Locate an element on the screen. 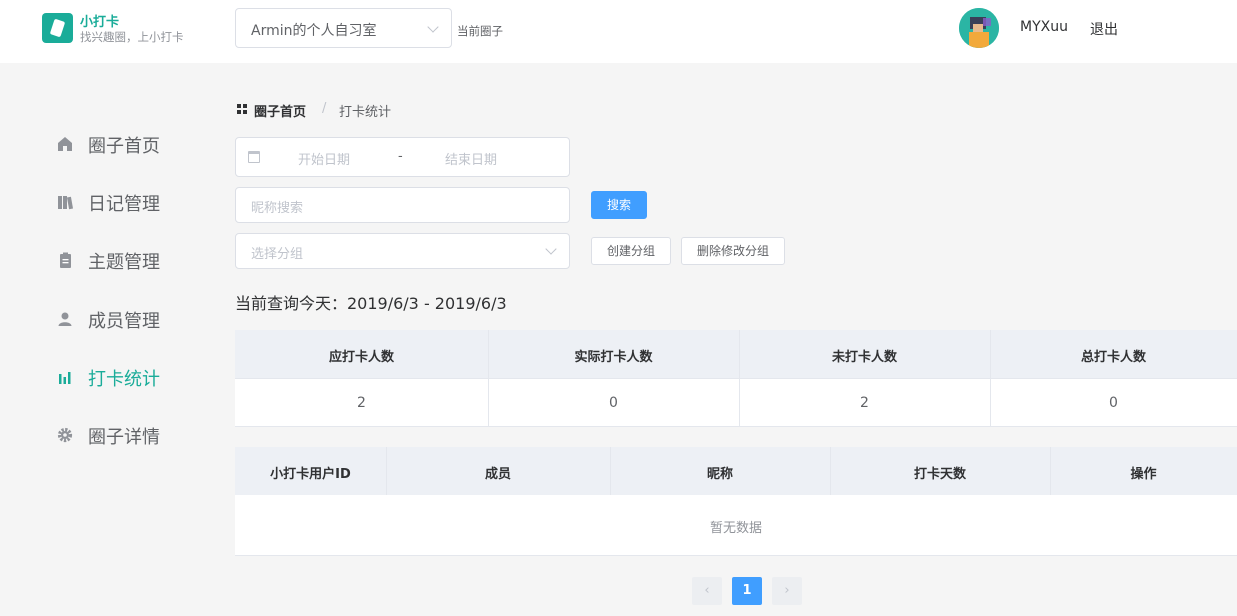 Image resolution: width=1237 pixels, height=616 pixels. logo-icon is located at coordinates (57, 28).